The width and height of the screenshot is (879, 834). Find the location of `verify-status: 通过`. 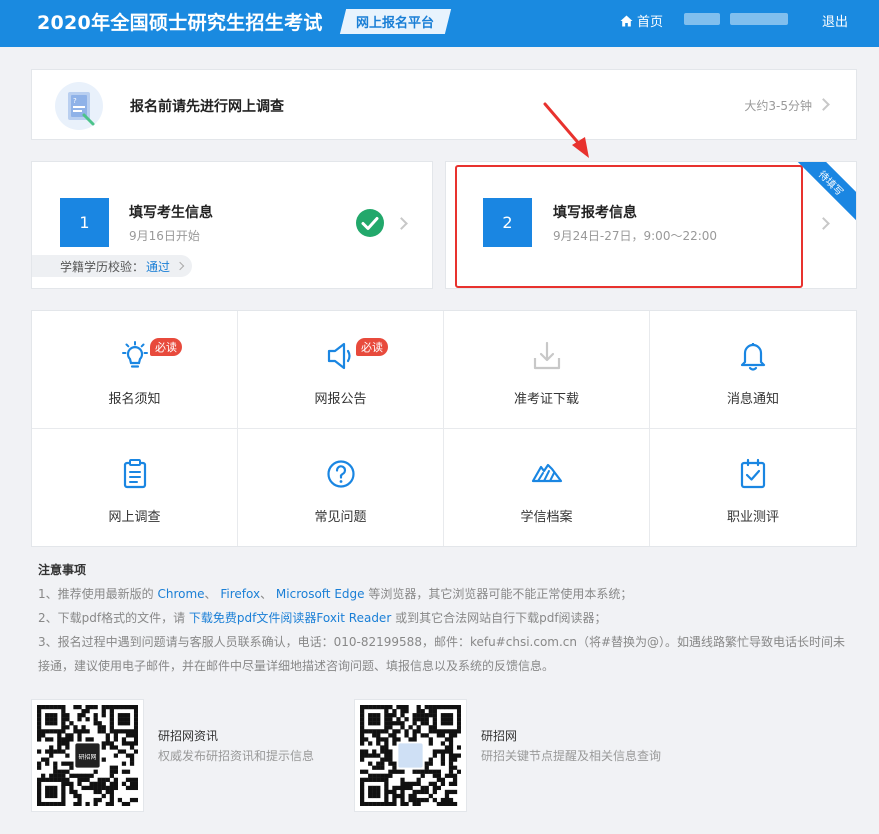

verify-status: 通过 is located at coordinates (158, 266).